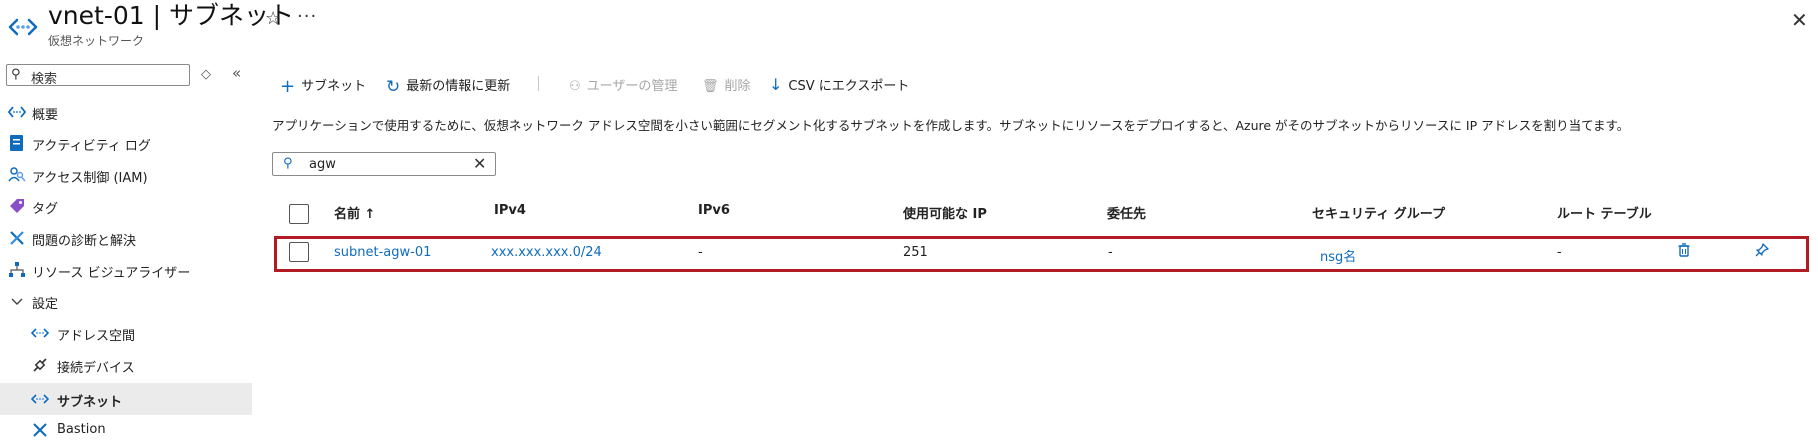 The image size is (1818, 448). Describe the element at coordinates (45, 115) in the screenshot. I see `sidebar-item-label: 概要` at that location.